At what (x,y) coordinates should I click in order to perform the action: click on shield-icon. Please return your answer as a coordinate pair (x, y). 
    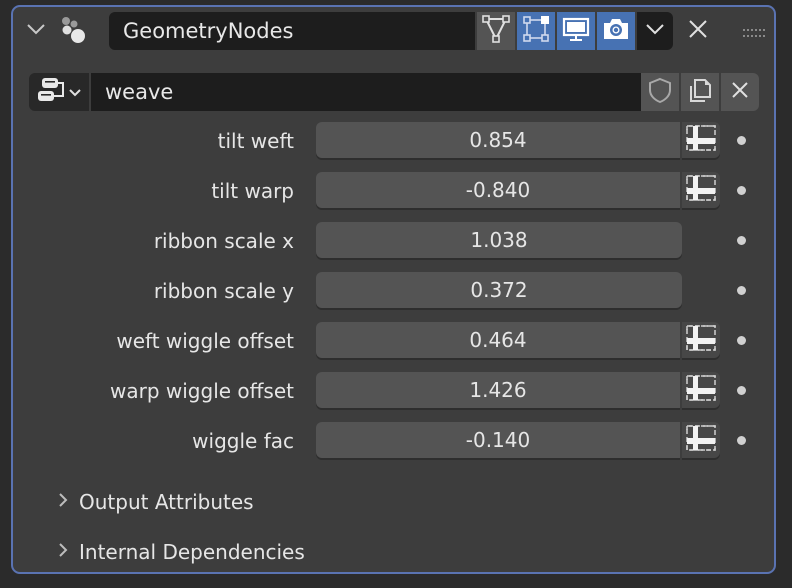
    Looking at the image, I should click on (660, 92).